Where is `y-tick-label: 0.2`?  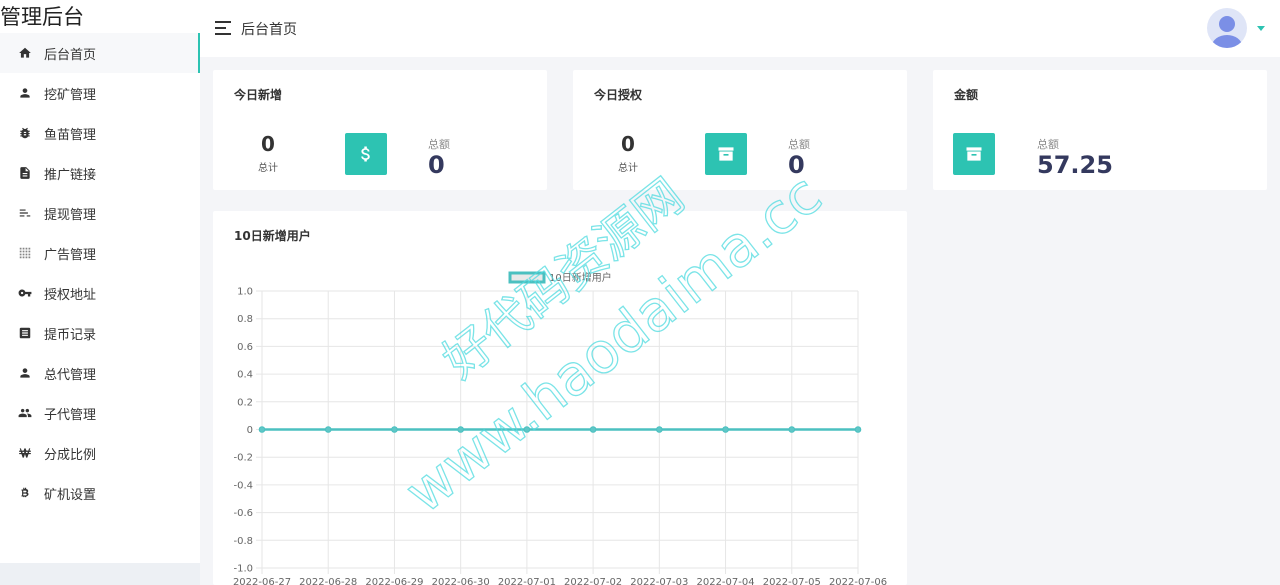
y-tick-label: 0.2 is located at coordinates (245, 402).